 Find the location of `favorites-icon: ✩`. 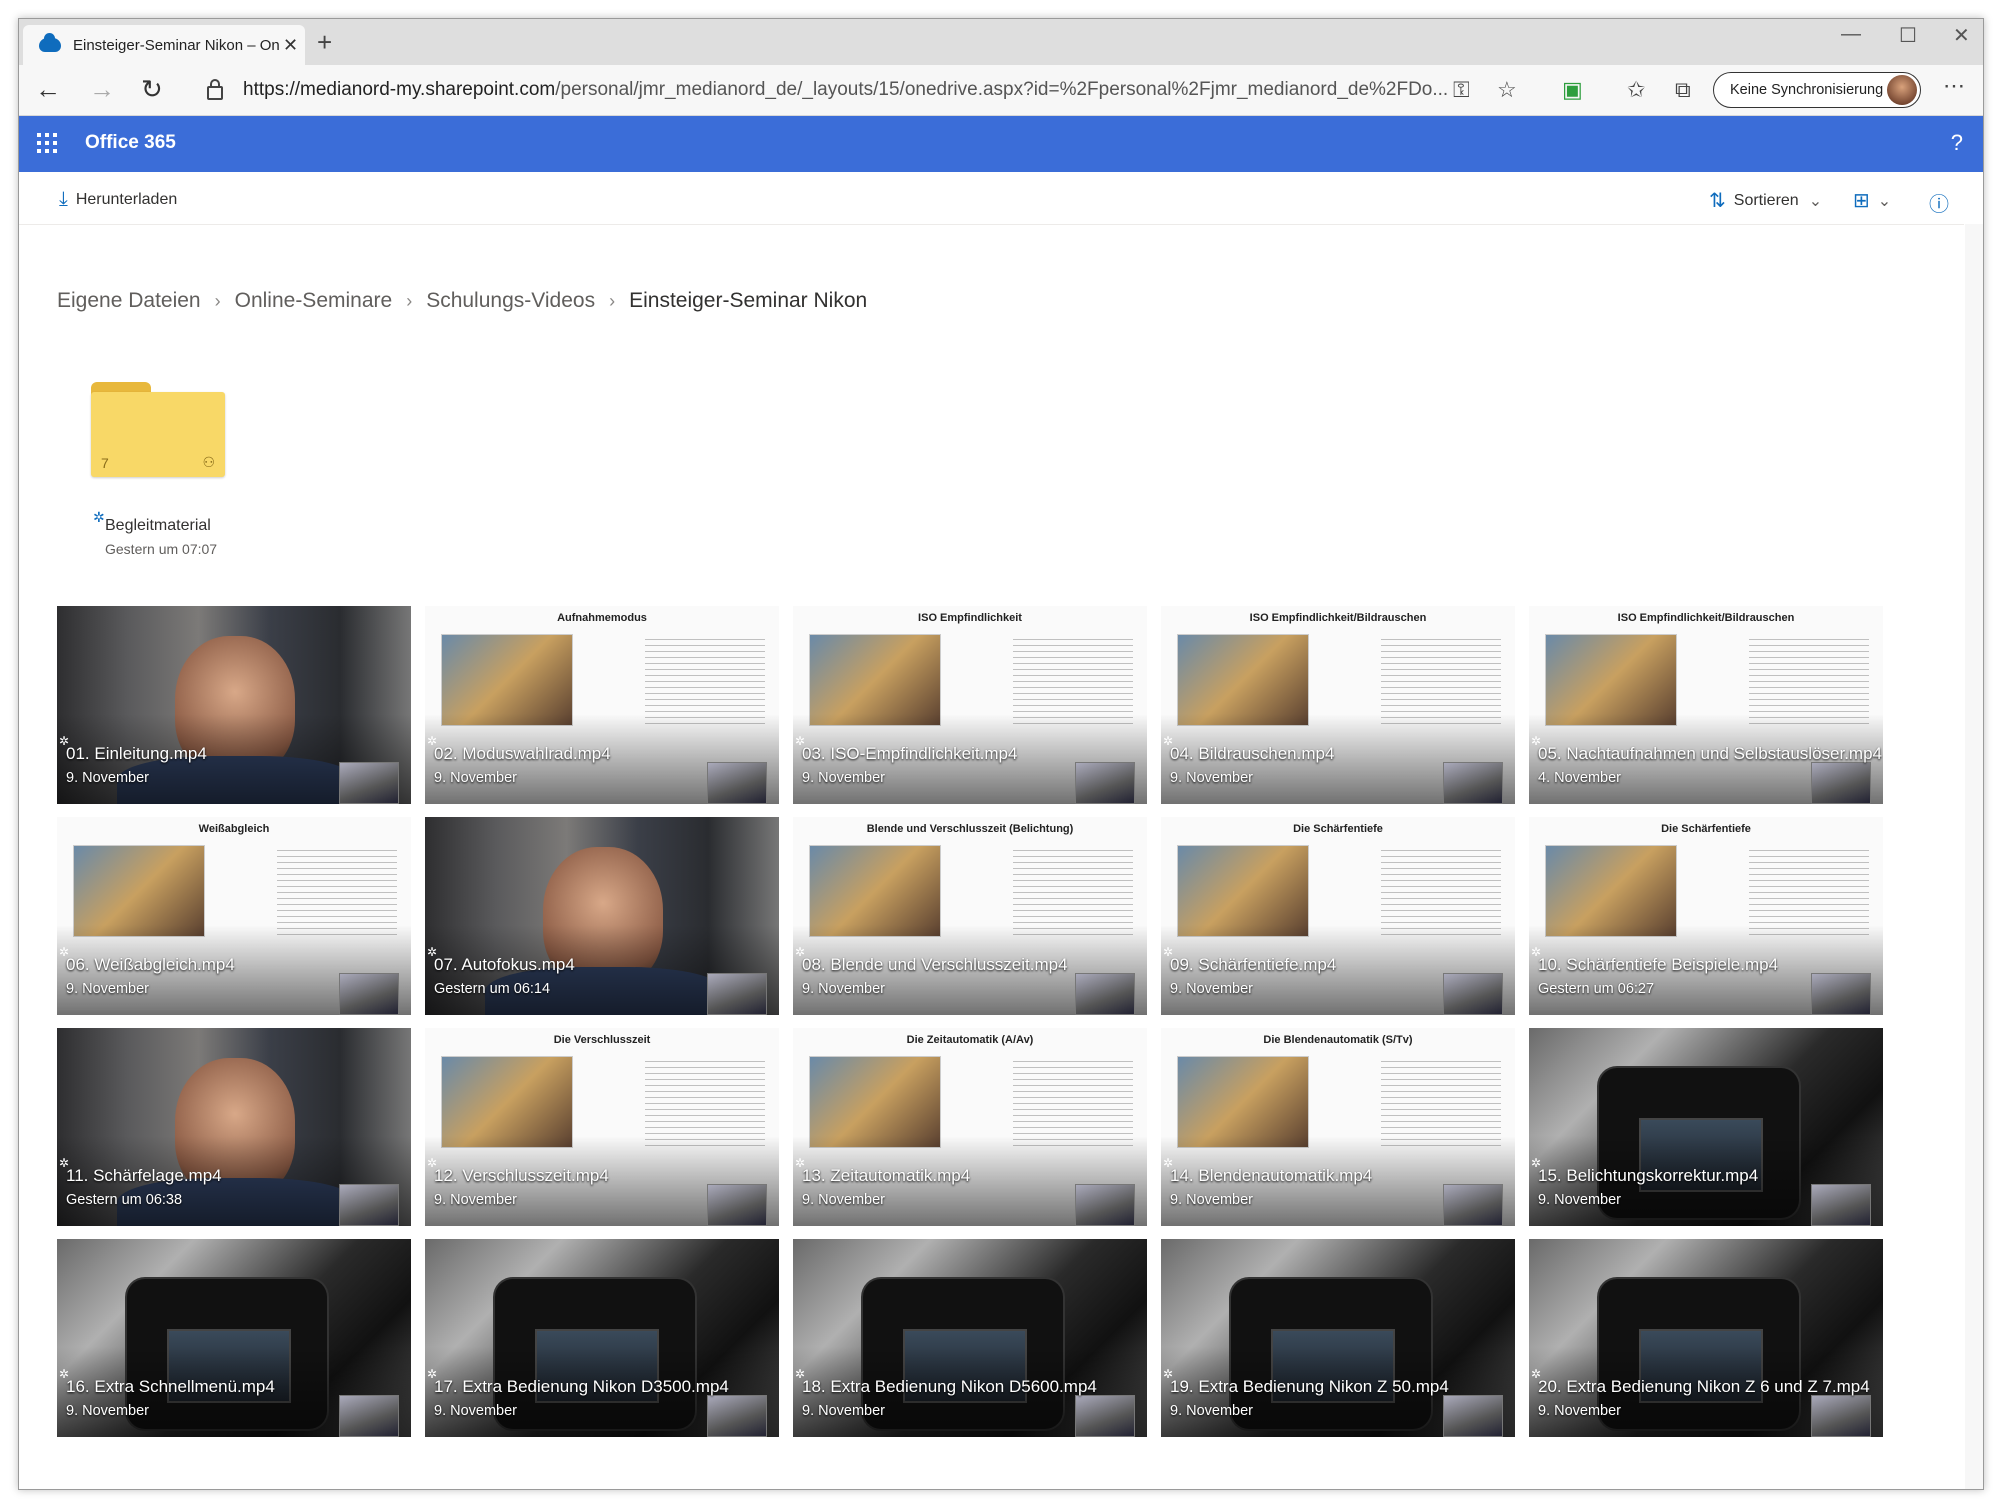

favorites-icon: ✩ is located at coordinates (1636, 90).